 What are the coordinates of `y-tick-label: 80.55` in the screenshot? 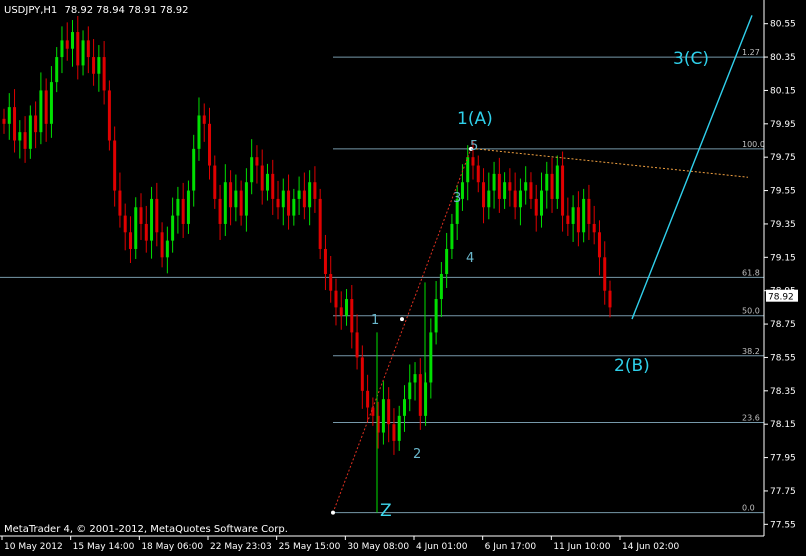 It's located at (783, 25).